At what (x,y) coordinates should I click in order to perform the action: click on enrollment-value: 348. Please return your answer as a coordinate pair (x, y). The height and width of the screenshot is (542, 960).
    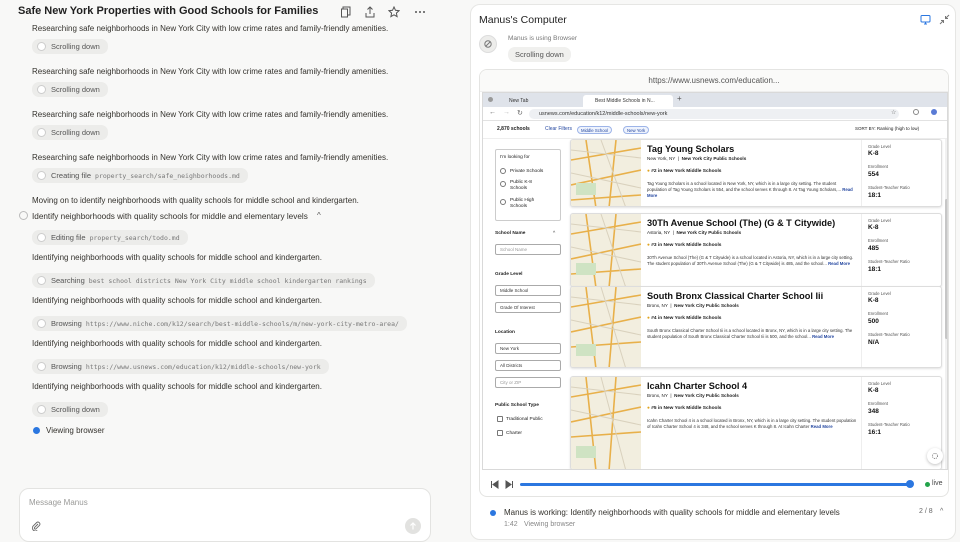
    Looking at the image, I should click on (873, 411).